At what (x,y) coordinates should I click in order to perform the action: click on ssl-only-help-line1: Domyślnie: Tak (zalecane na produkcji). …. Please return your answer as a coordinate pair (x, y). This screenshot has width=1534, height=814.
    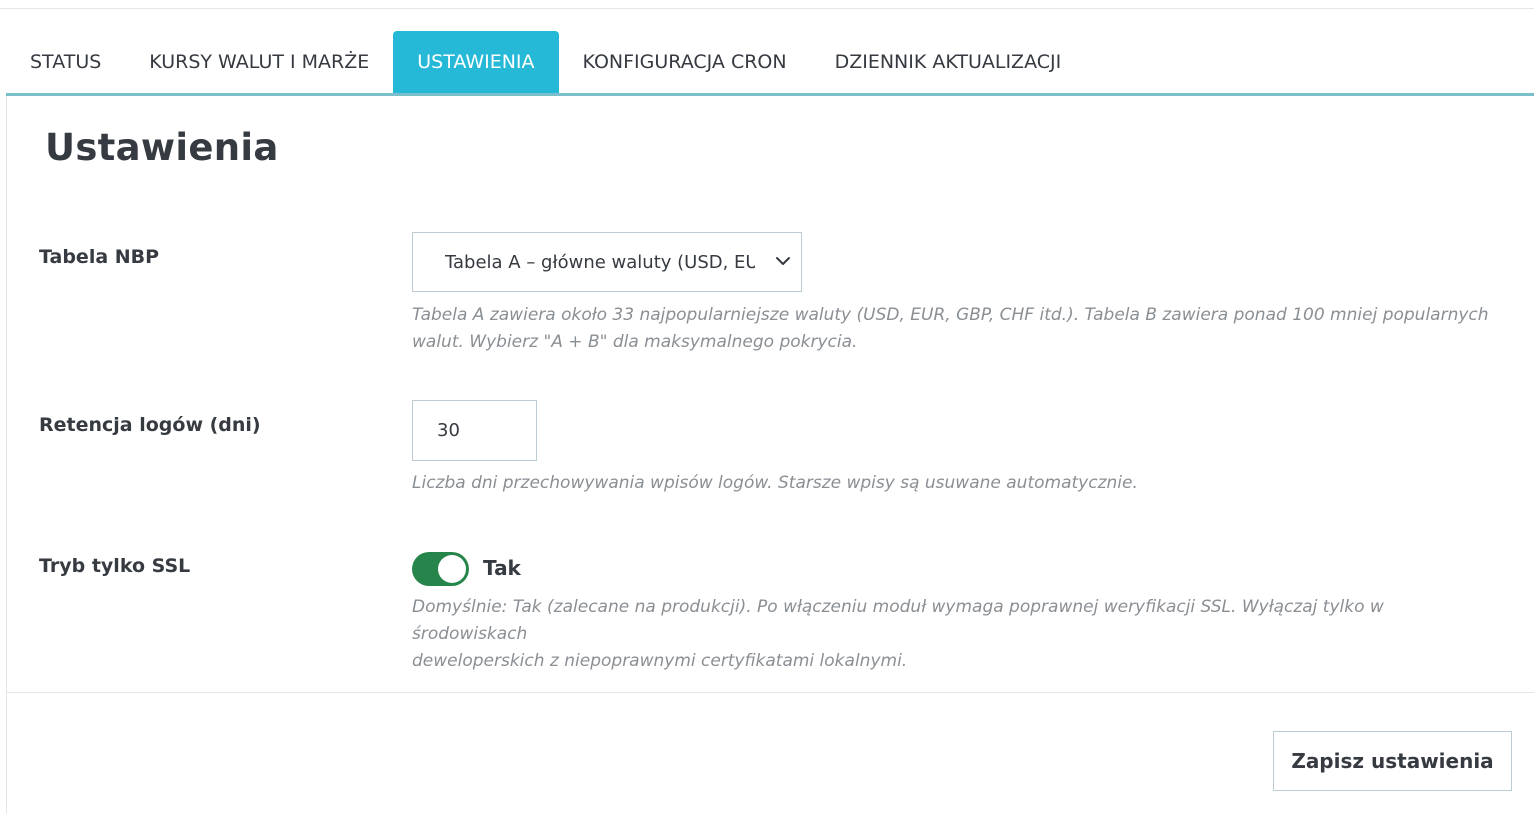
    Looking at the image, I should click on (898, 620).